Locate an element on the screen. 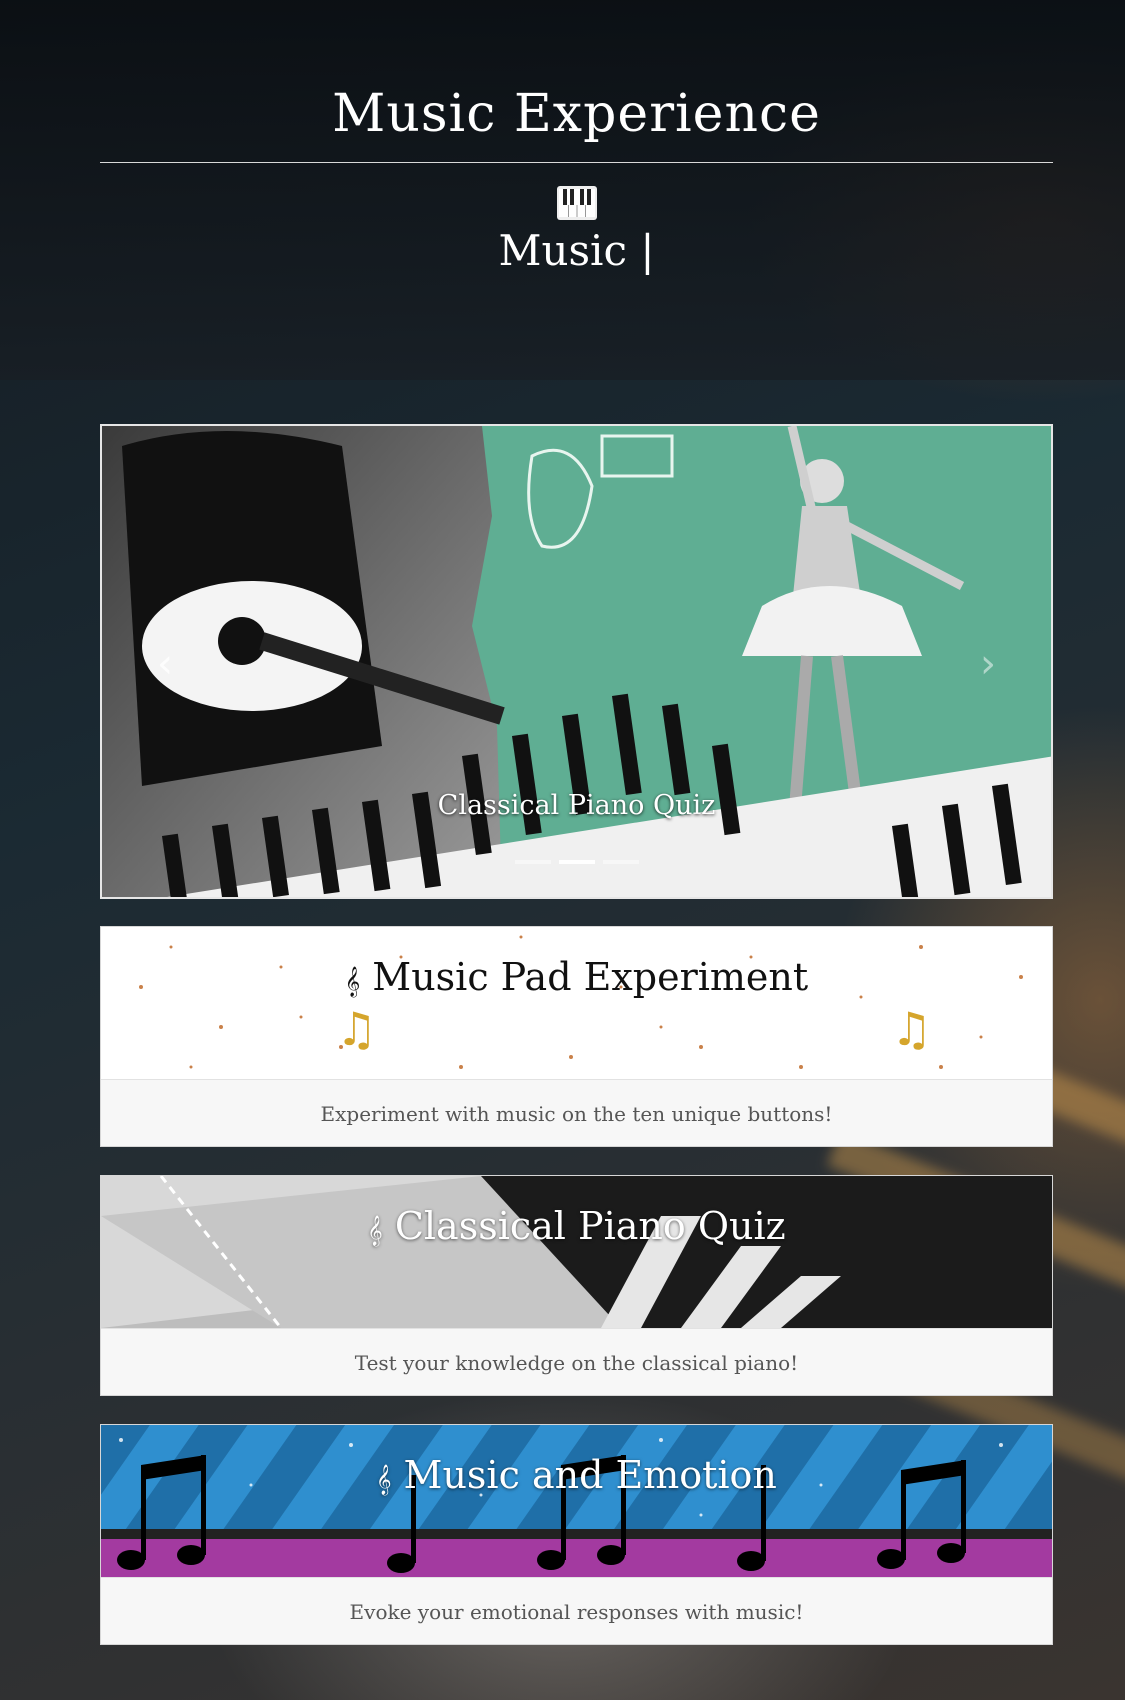 This screenshot has height=1700, width=1125. card-title-text: Music Pad Experiment is located at coordinates (590, 977).